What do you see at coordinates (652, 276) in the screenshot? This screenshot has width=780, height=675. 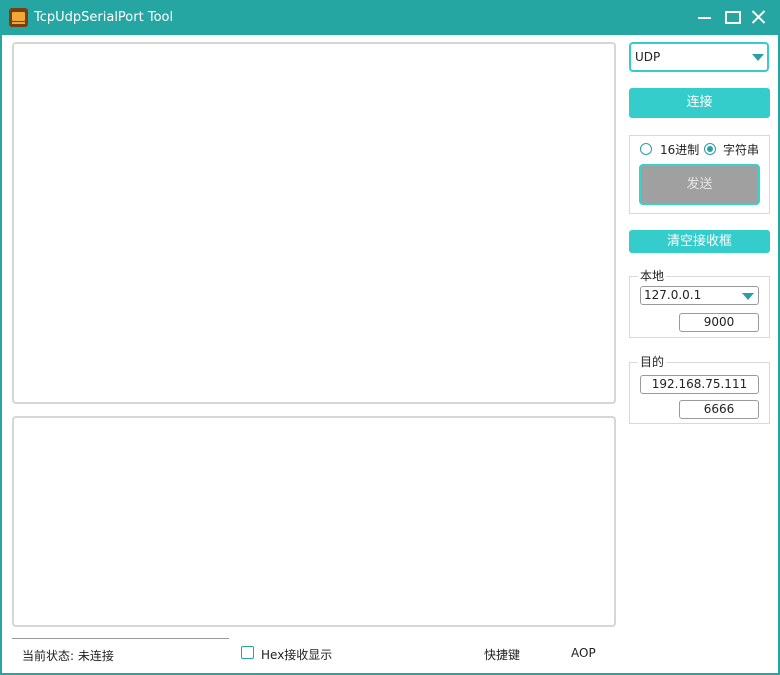 I see `local-legend: 本地` at bounding box center [652, 276].